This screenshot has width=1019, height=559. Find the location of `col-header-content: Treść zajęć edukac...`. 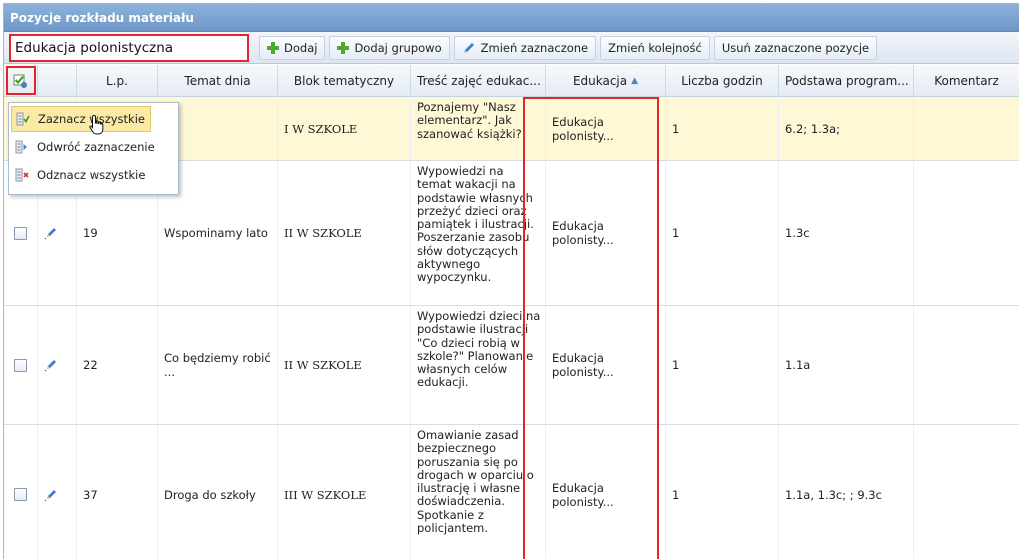

col-header-content: Treść zajęć edukac... is located at coordinates (478, 81).